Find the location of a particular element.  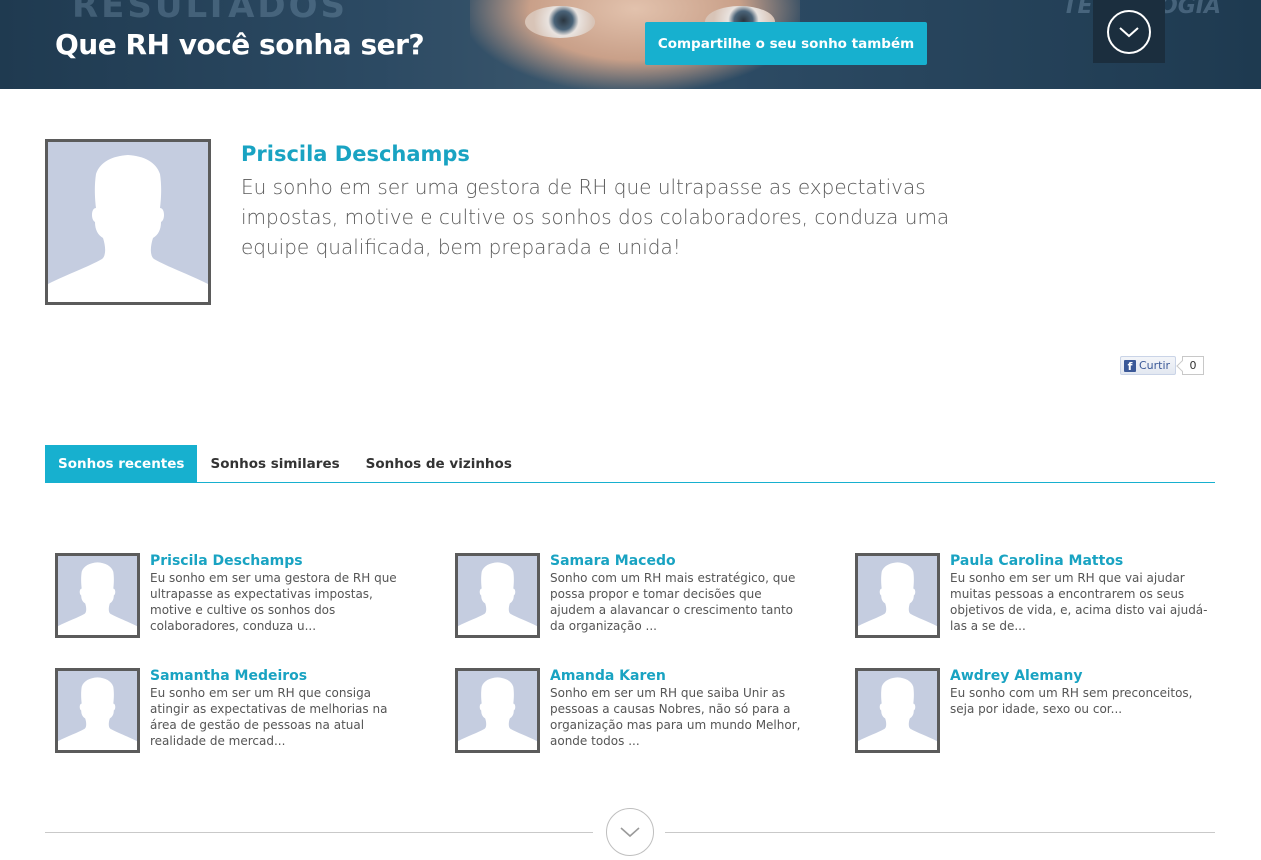

load-more-button is located at coordinates (630, 832).